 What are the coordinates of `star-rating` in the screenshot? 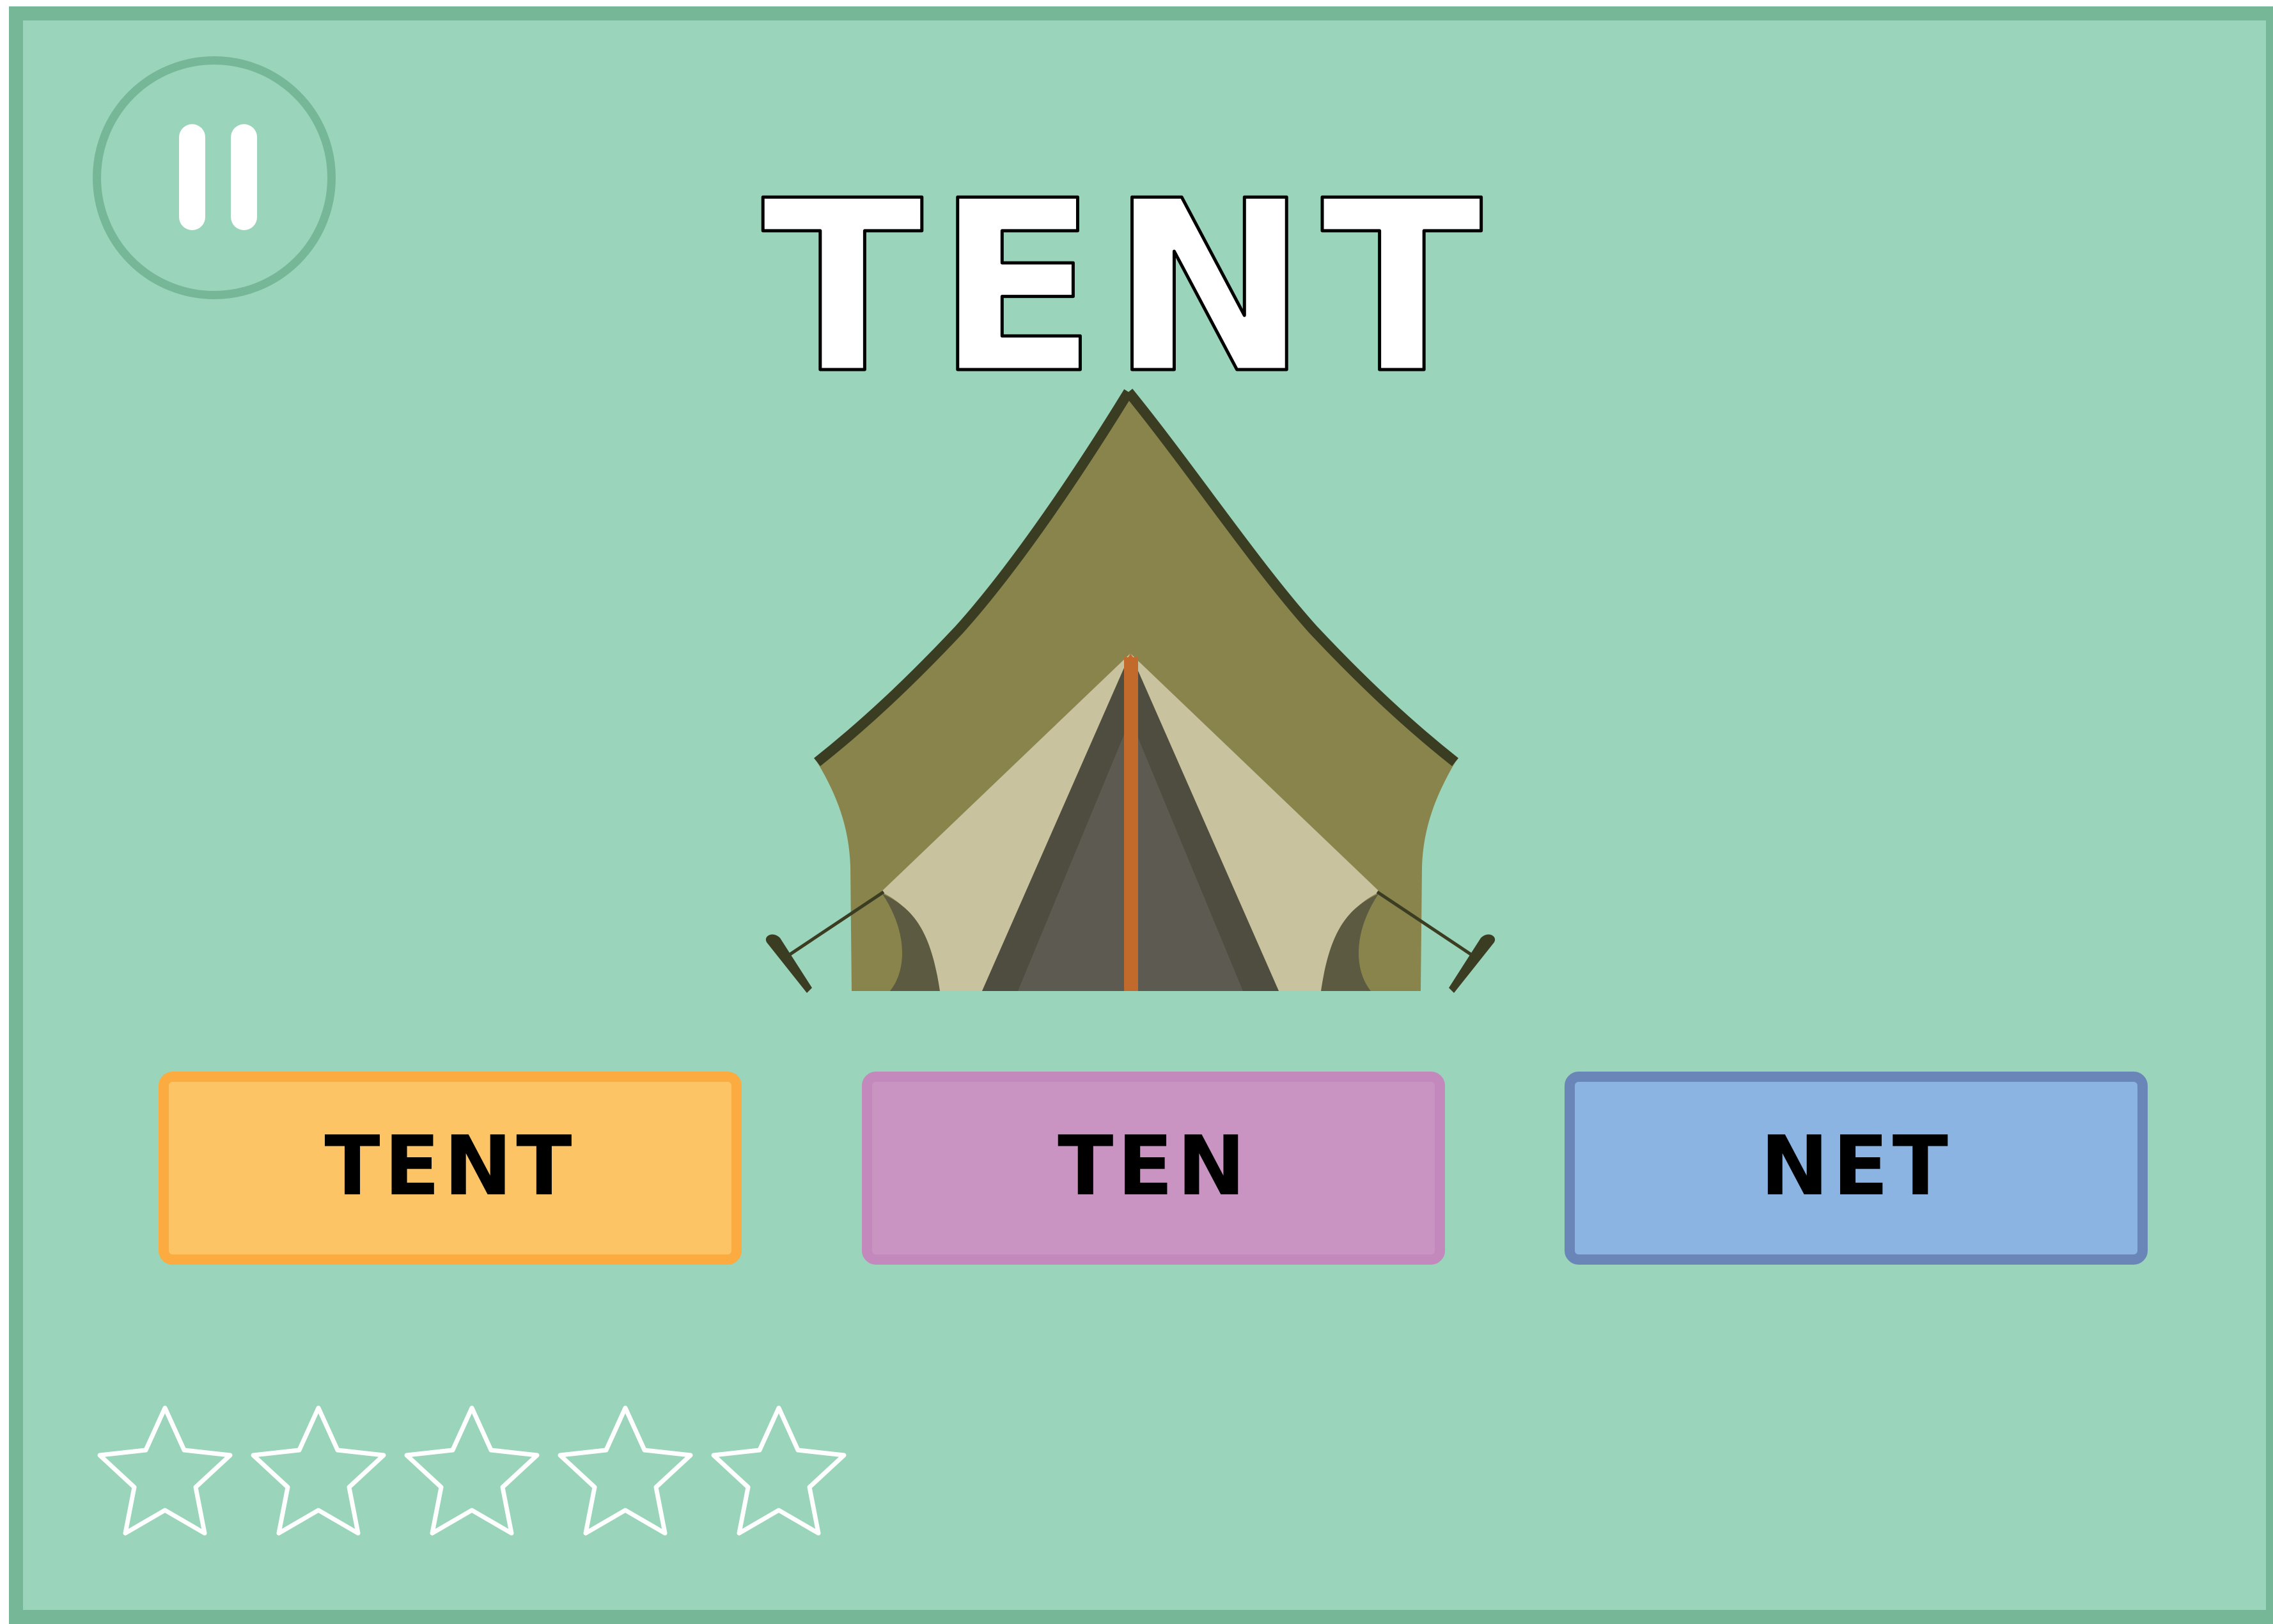 It's located at (473, 1477).